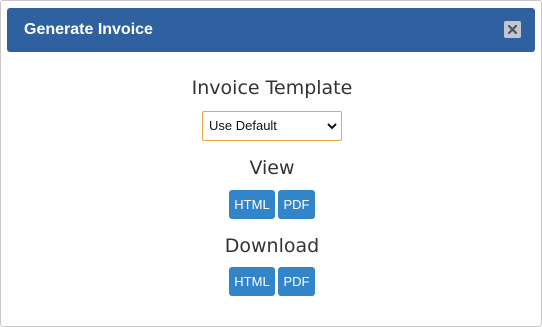  I want to click on dialog-title: Generate Invoice, so click(88, 29).